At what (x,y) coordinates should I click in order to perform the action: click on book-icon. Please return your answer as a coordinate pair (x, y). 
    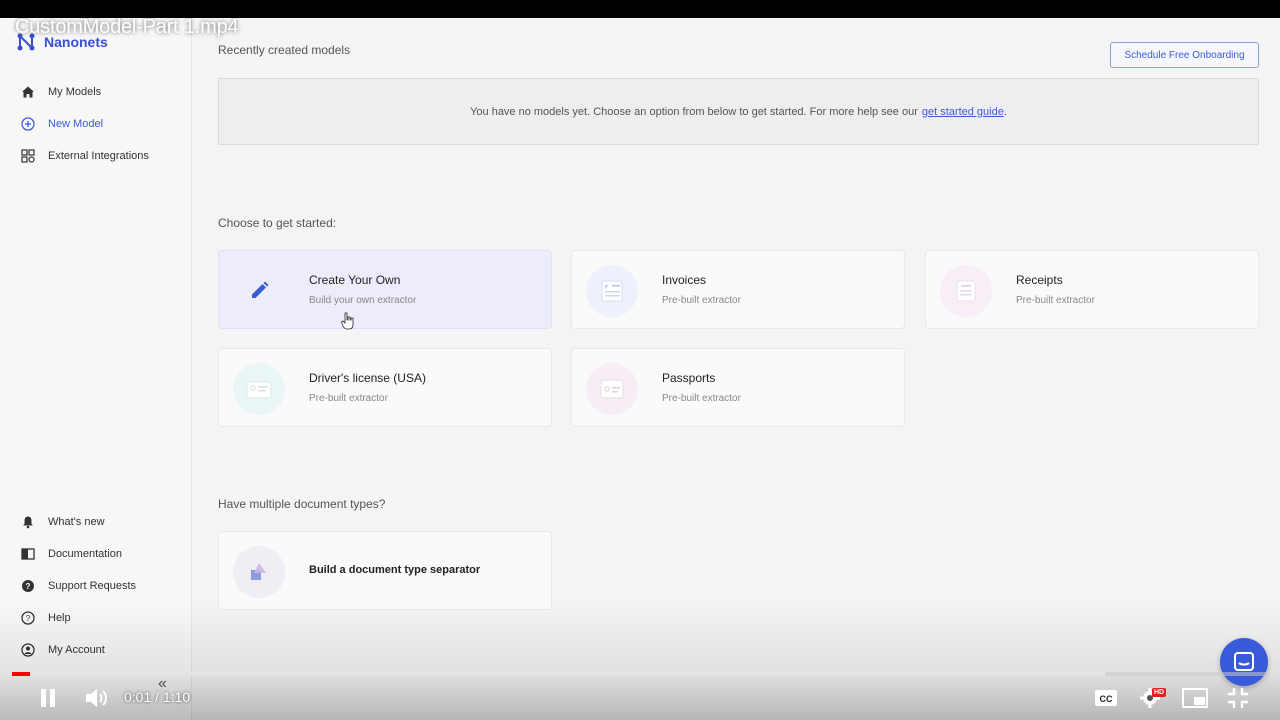
    Looking at the image, I should click on (28, 554).